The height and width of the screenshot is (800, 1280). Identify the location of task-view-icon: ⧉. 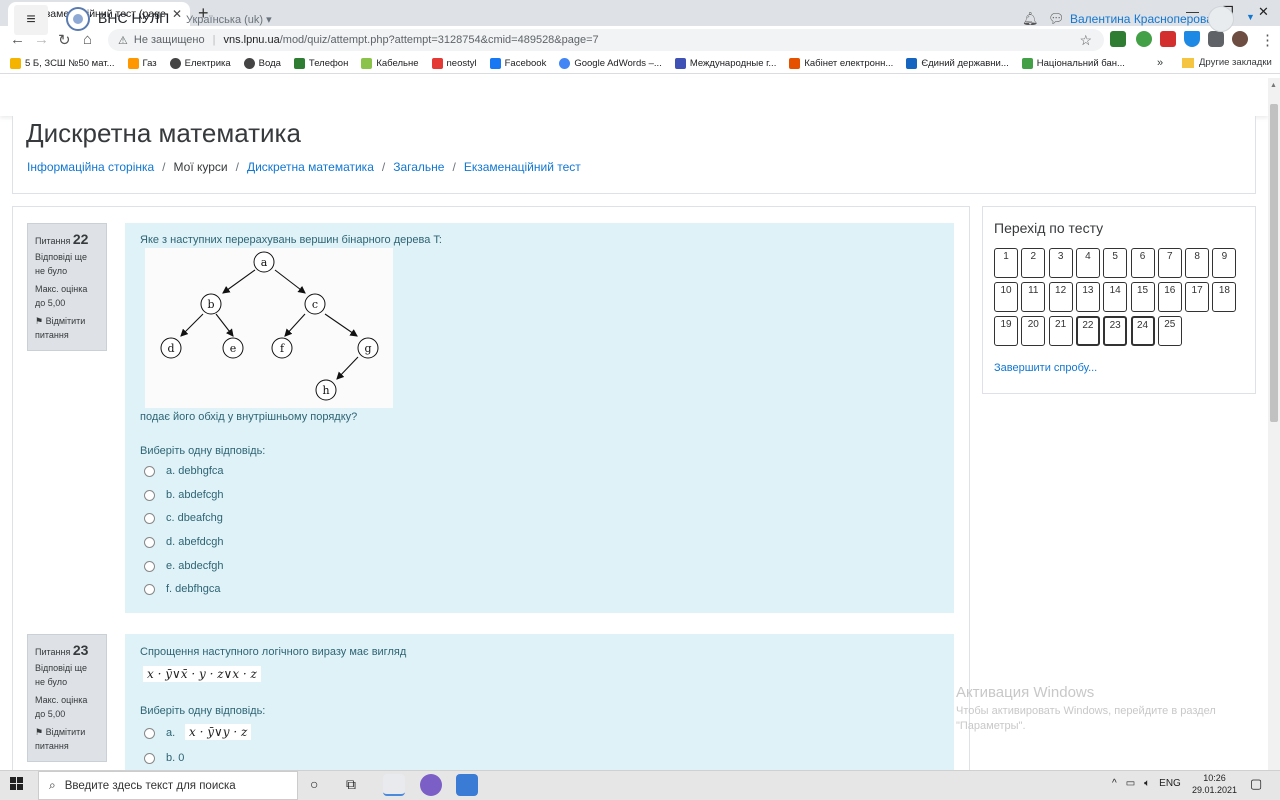
(351, 784).